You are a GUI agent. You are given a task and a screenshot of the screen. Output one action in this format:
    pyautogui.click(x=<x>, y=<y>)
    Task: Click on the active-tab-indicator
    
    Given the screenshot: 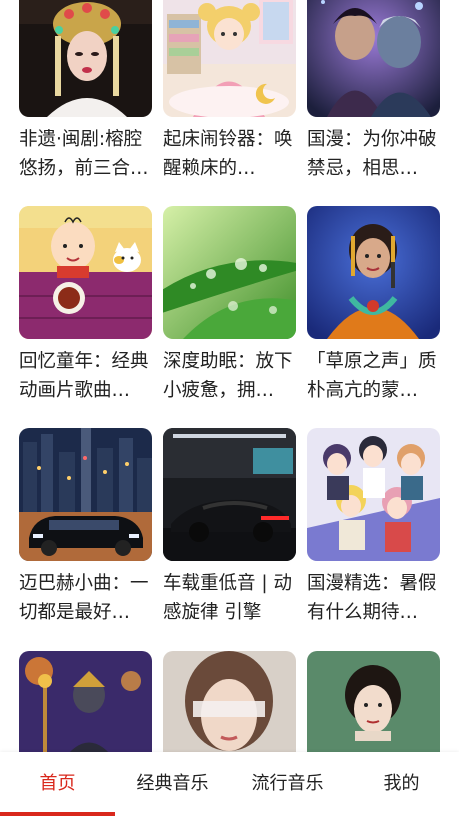 What is the action you would take?
    pyautogui.click(x=57, y=814)
    